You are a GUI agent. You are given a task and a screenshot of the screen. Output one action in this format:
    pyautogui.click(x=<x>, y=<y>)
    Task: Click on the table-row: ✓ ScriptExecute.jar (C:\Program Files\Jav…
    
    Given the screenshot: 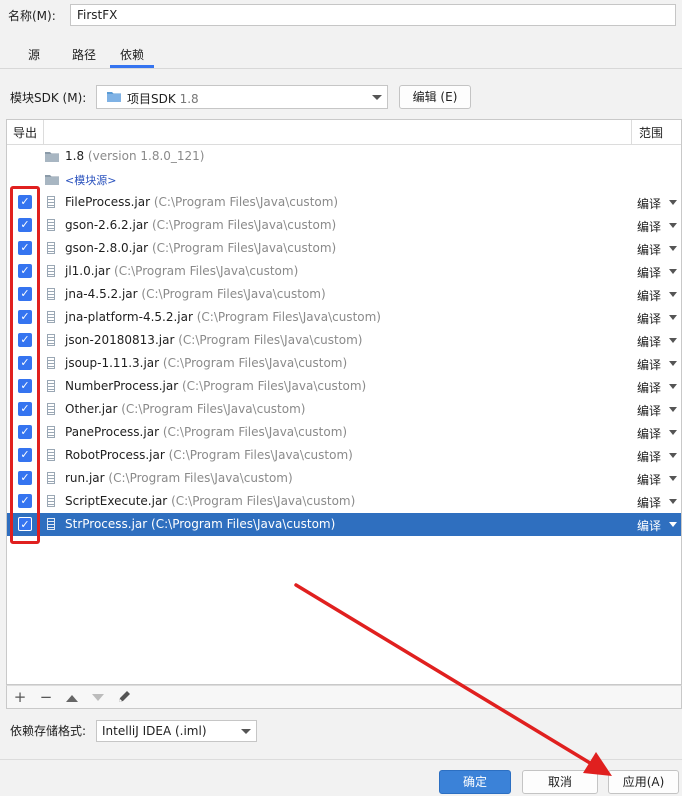 What is the action you would take?
    pyautogui.click(x=344, y=501)
    